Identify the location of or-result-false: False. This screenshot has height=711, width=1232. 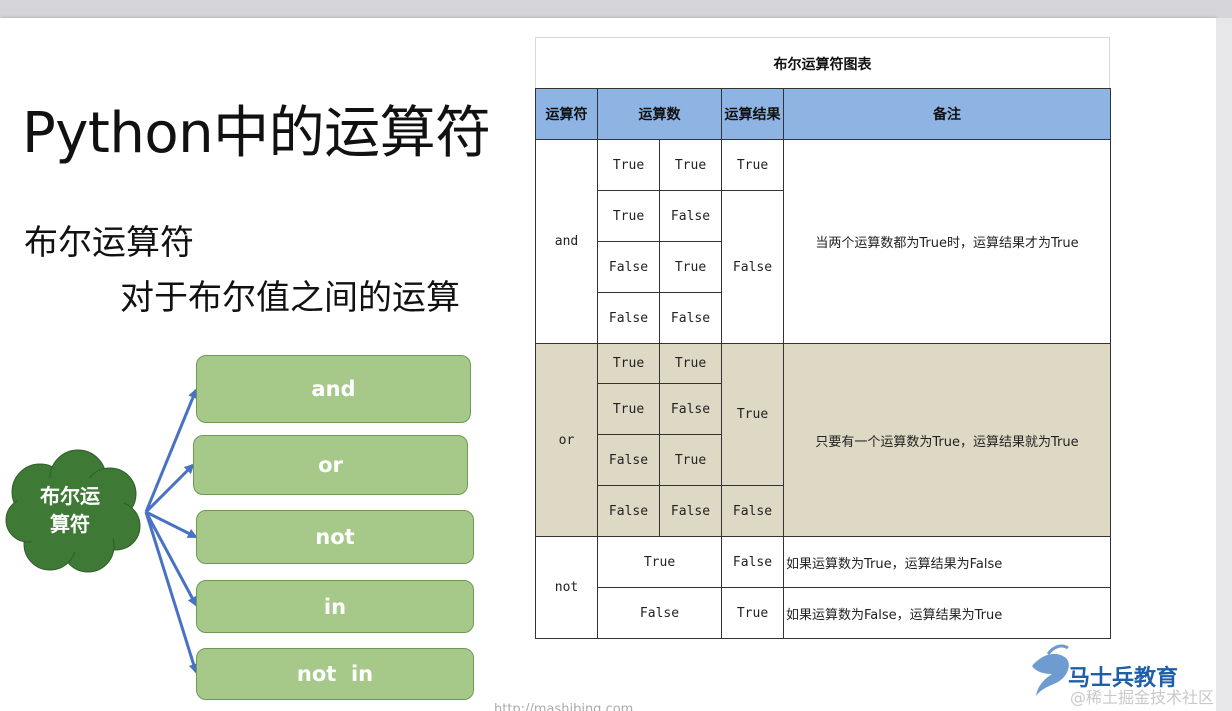
(752, 511).